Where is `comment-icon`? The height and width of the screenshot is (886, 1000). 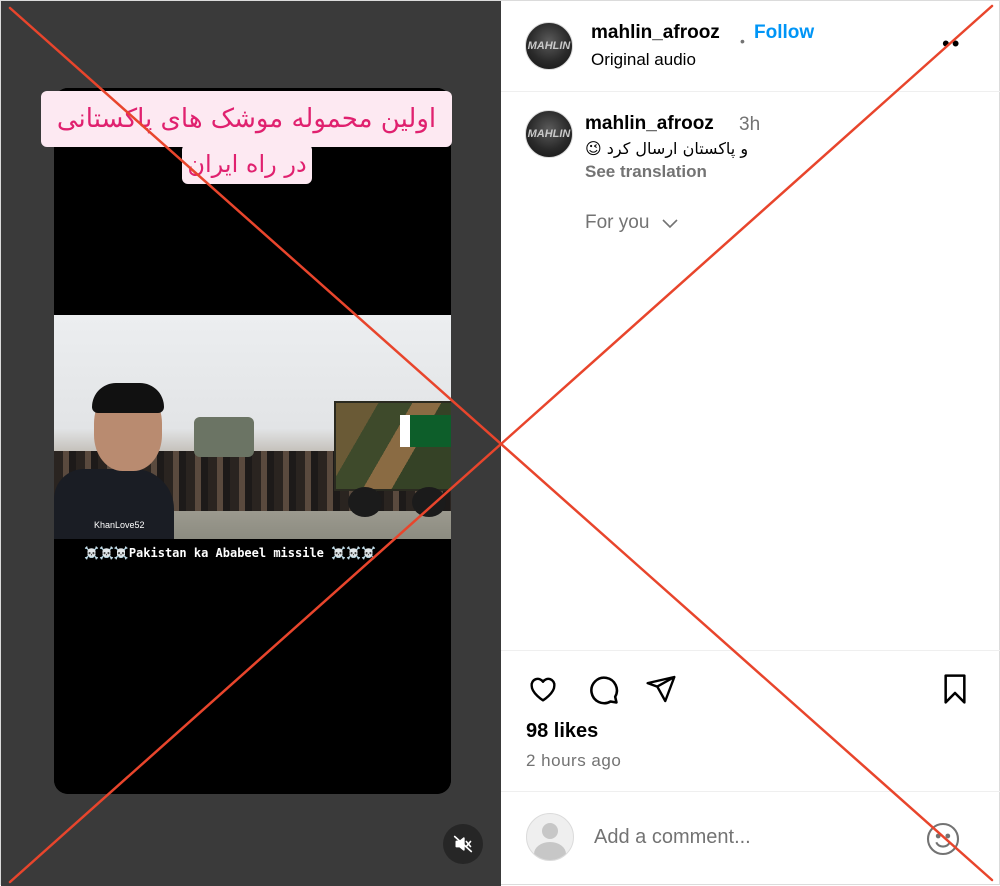 comment-icon is located at coordinates (604, 690).